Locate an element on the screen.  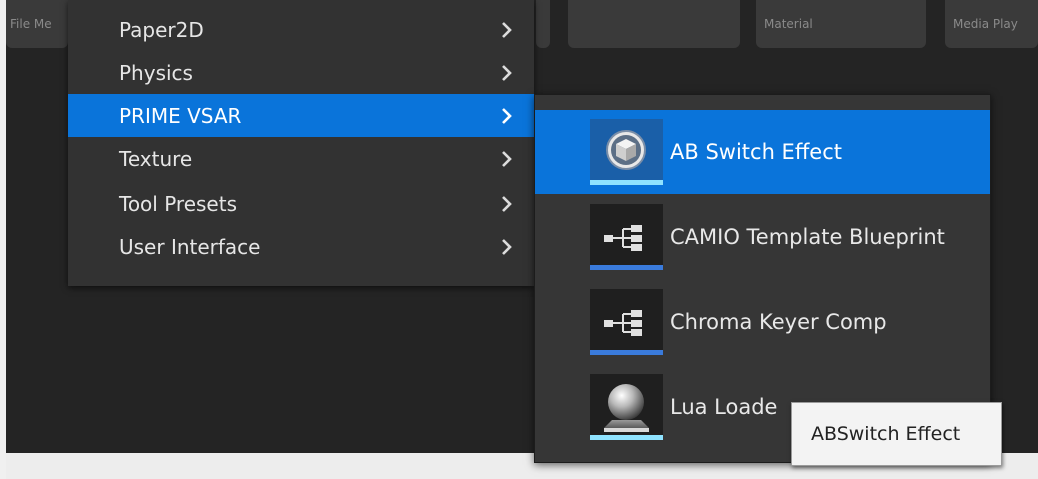
submenu-item-label: AB Switch Effect is located at coordinates (756, 152).